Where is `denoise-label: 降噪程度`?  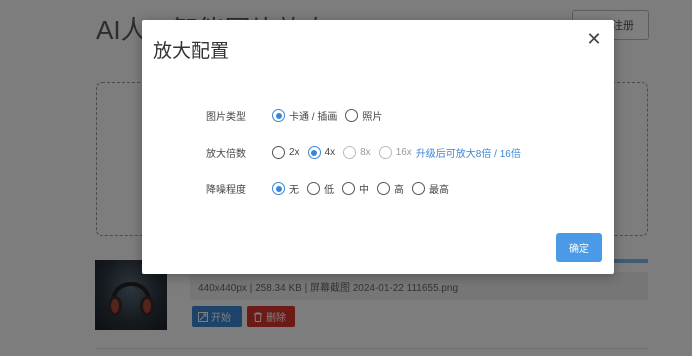
denoise-label: 降噪程度 is located at coordinates (226, 190).